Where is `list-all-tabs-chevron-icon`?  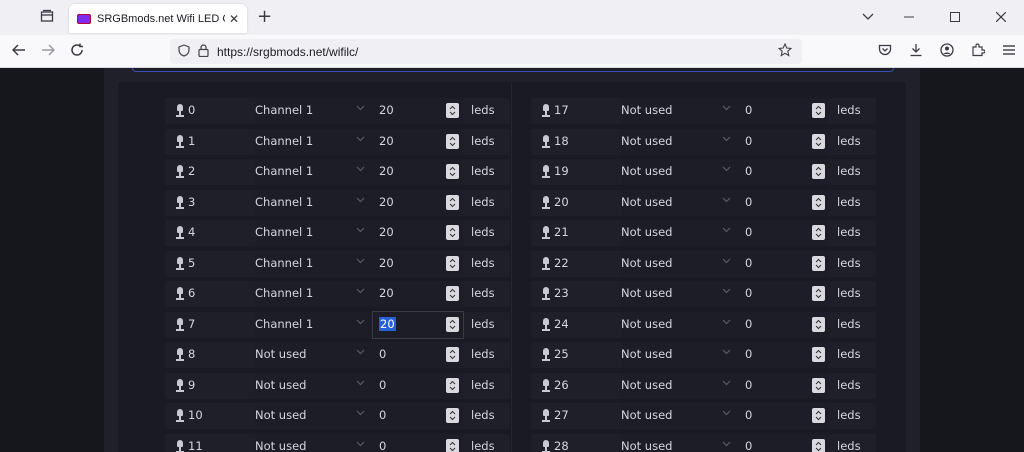 list-all-tabs-chevron-icon is located at coordinates (868, 17).